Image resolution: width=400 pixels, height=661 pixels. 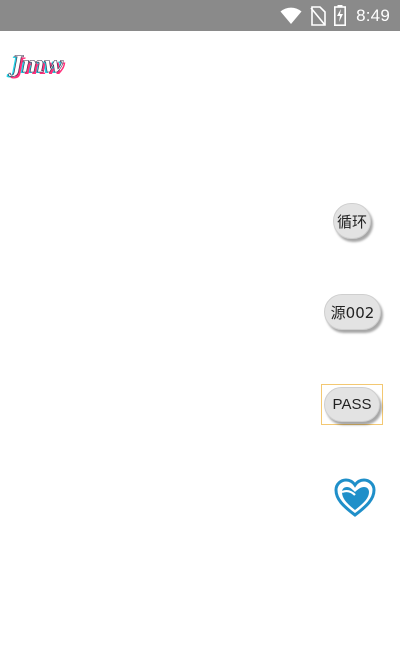 What do you see at coordinates (373, 15) in the screenshot?
I see `status-time: 8:49` at bounding box center [373, 15].